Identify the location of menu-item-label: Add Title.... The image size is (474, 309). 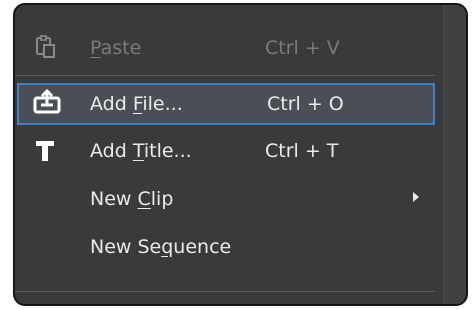
(141, 151).